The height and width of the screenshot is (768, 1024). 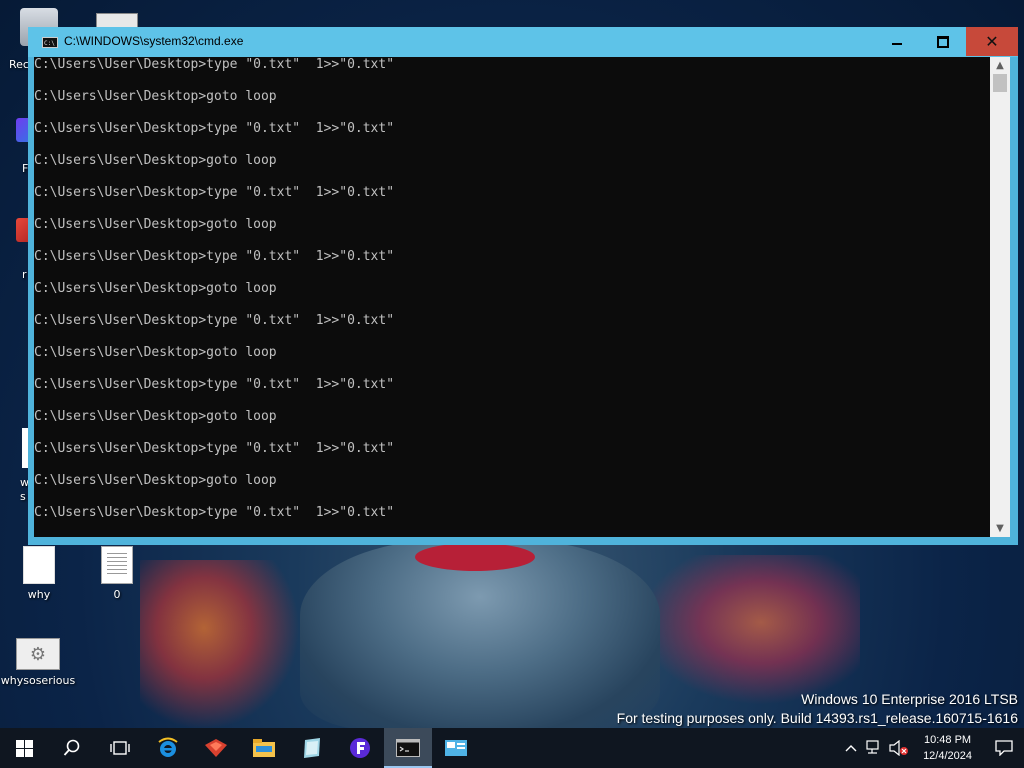 I want to click on maximize-icon, so click(x=943, y=41).